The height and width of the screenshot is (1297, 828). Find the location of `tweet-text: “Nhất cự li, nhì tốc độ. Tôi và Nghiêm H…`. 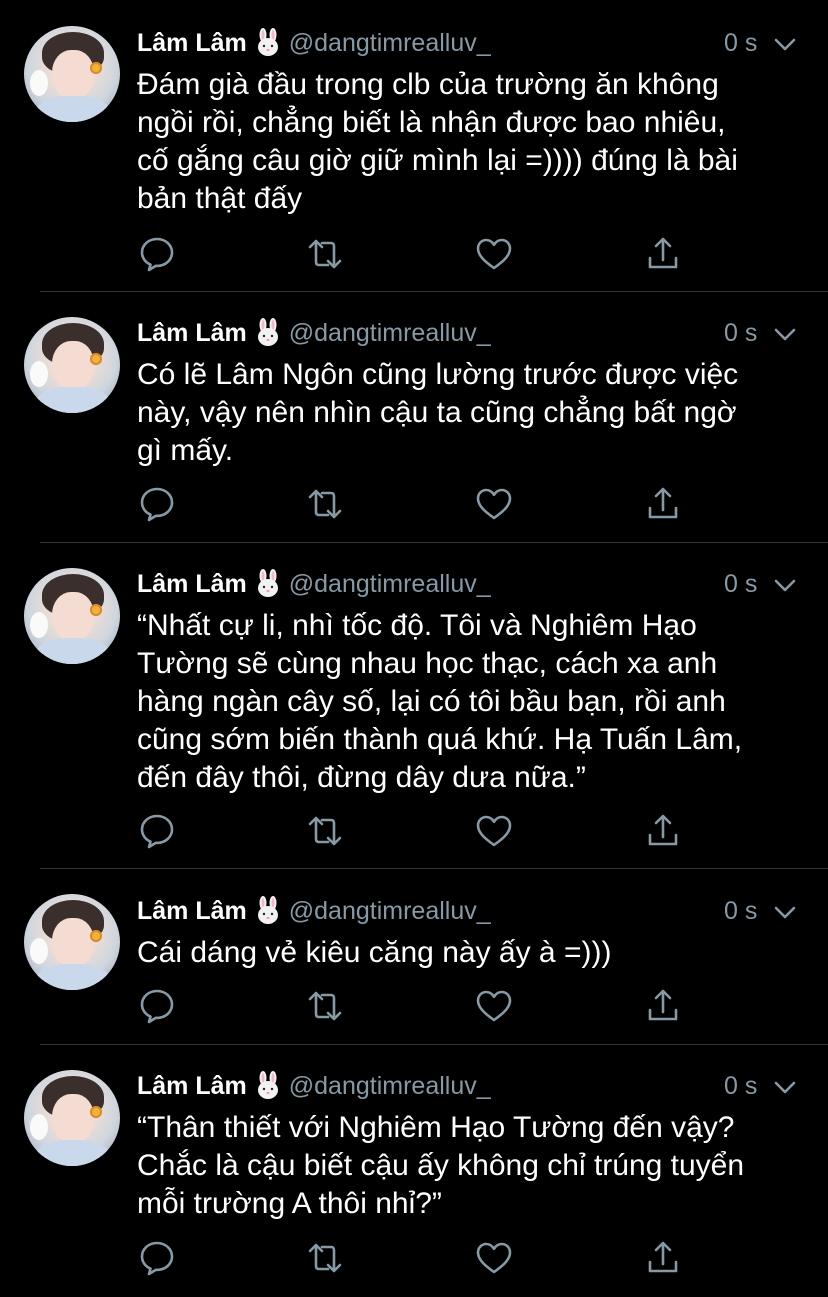

tweet-text: “Nhất cự li, nhì tốc độ. Tôi và Nghiêm H… is located at coordinates (440, 701).